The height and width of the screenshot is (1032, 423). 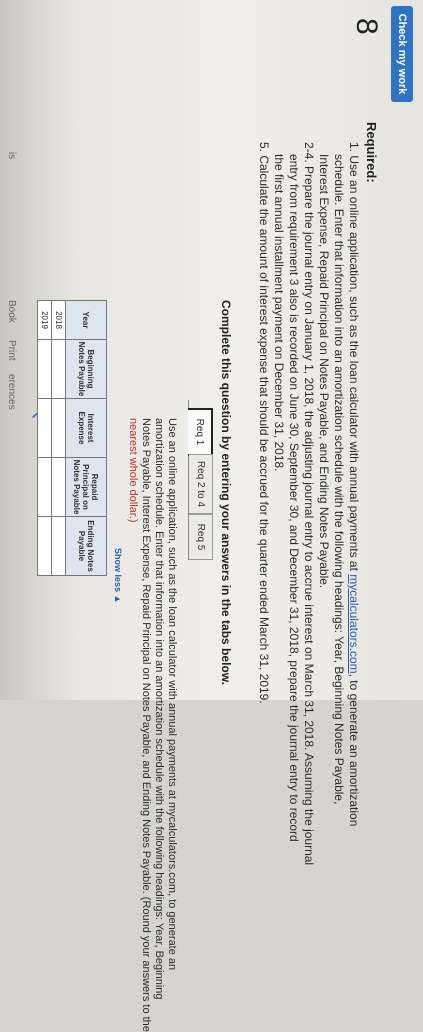 What do you see at coordinates (371, 152) in the screenshot?
I see `required-heading: Required:` at bounding box center [371, 152].